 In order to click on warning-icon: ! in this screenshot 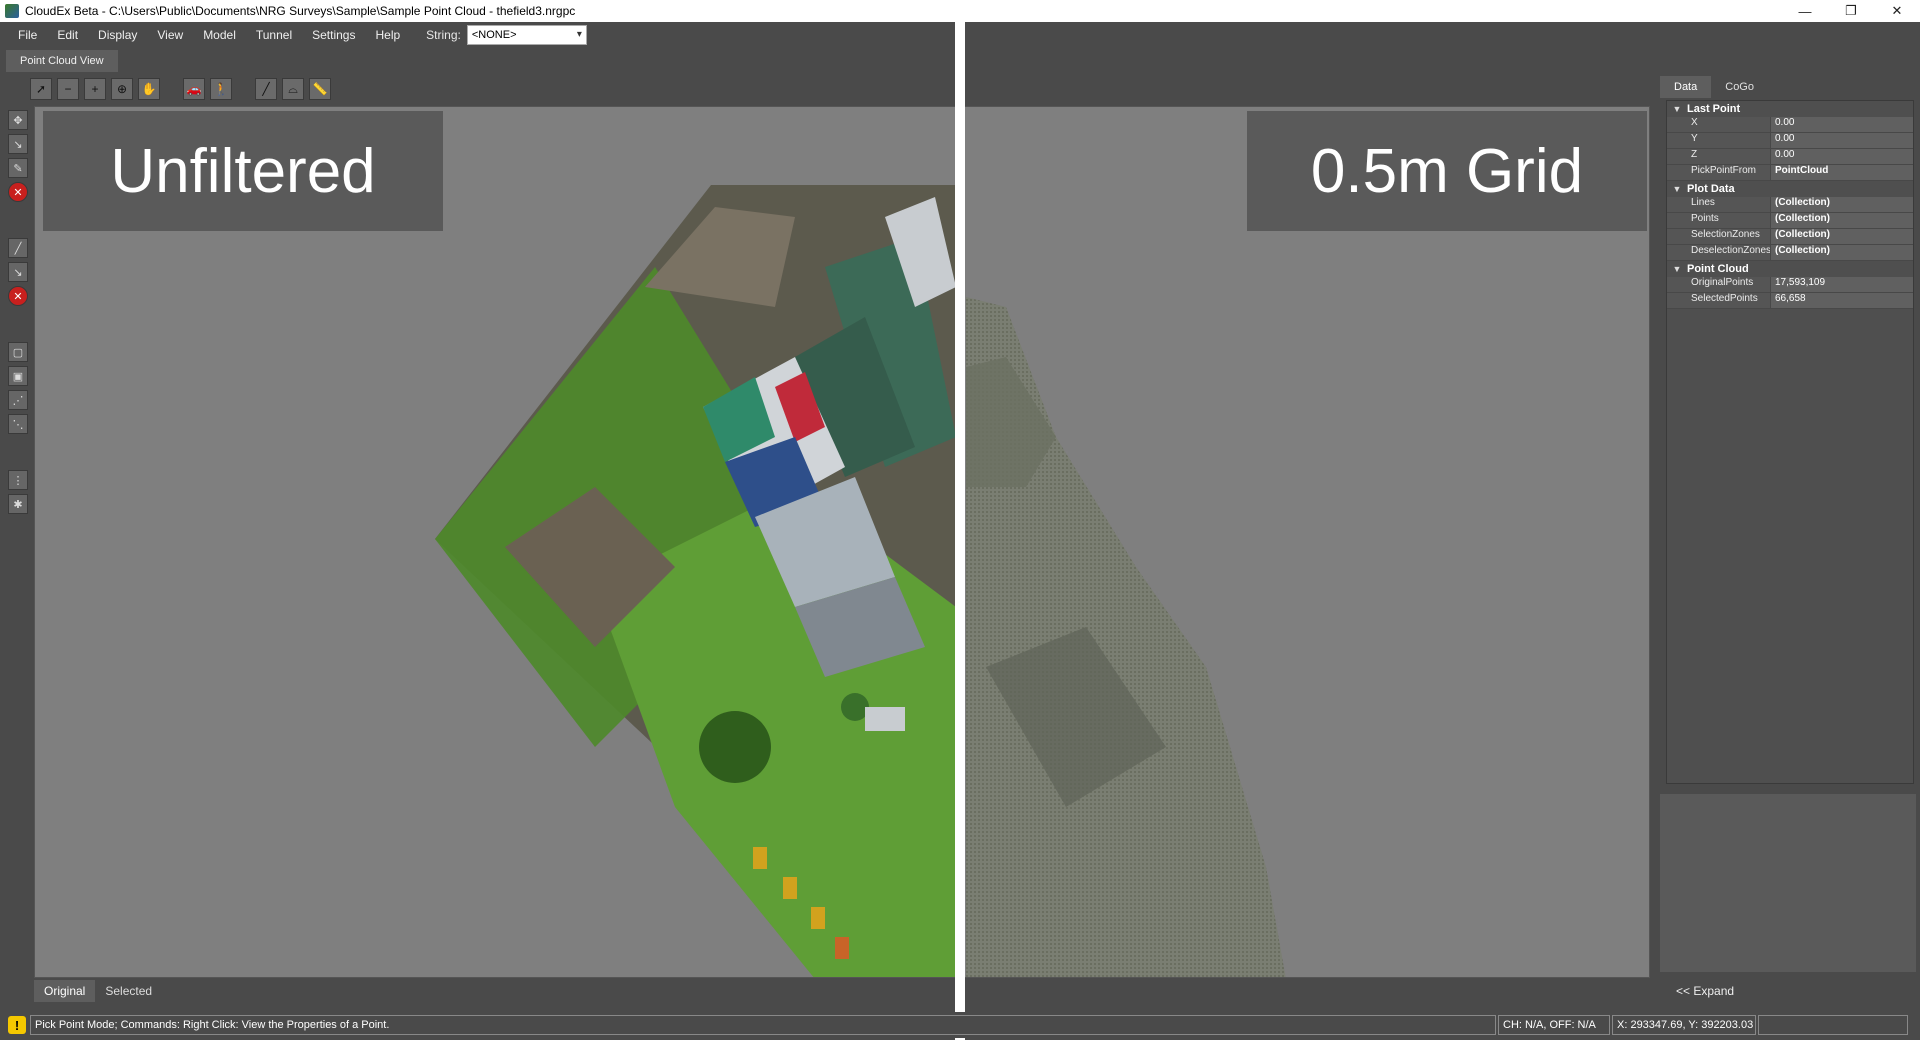, I will do `click(17, 1025)`.